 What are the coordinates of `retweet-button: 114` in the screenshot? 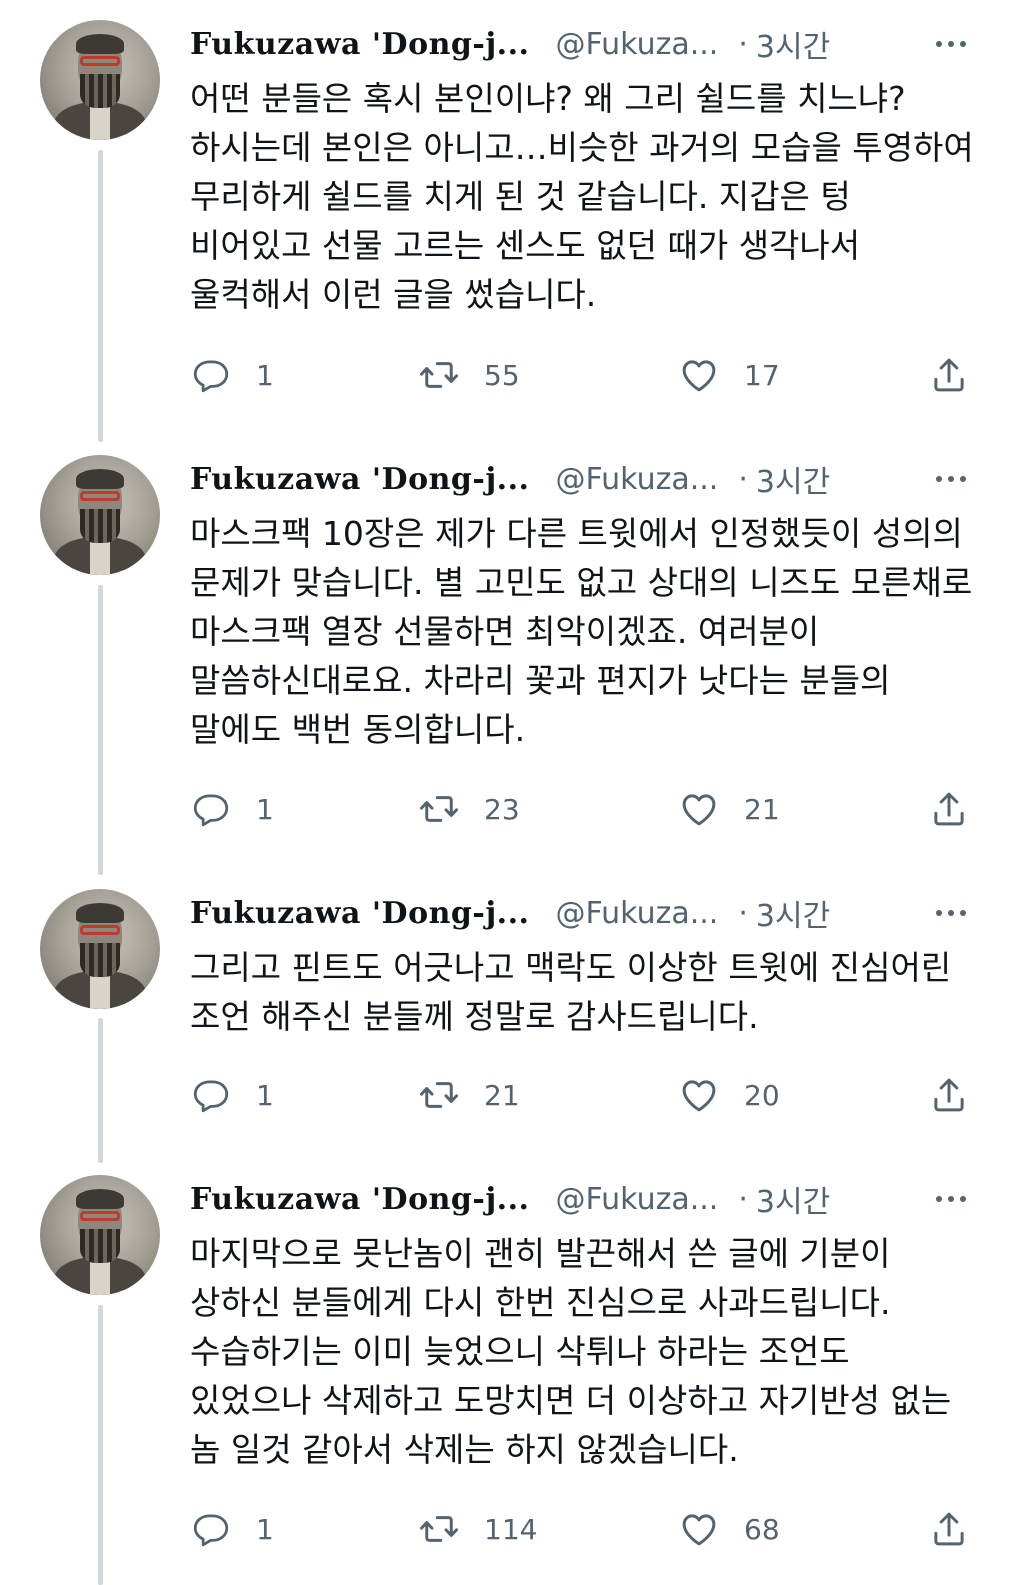 It's located at (477, 1529).